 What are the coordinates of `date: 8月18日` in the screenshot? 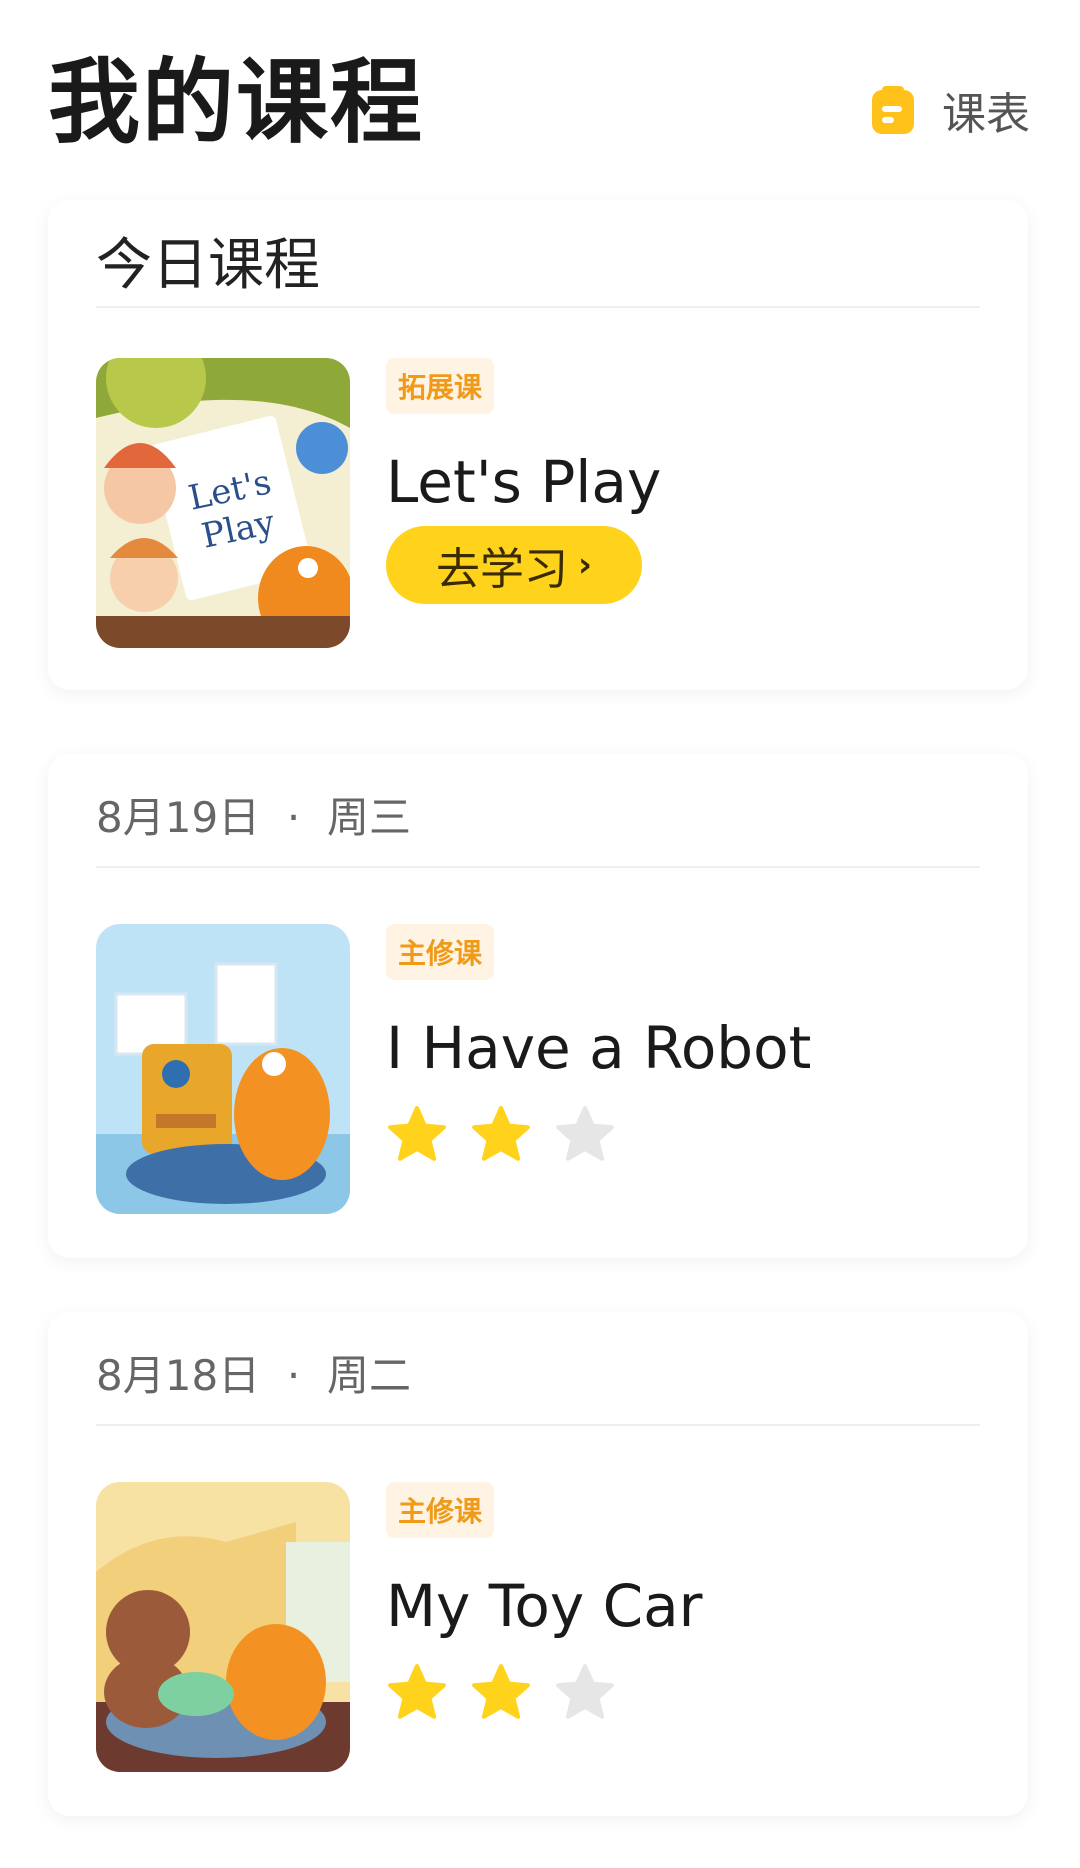 It's located at (178, 1375).